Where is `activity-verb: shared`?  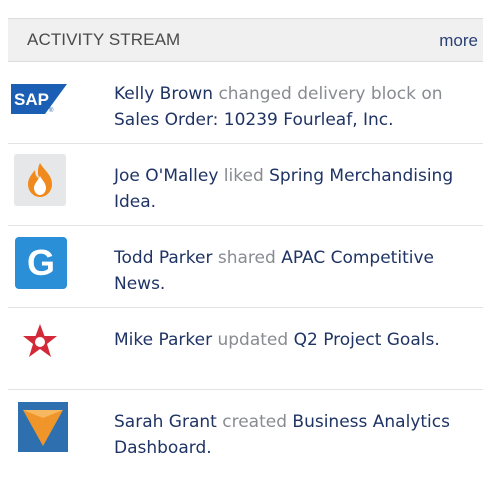
activity-verb: shared is located at coordinates (246, 258).